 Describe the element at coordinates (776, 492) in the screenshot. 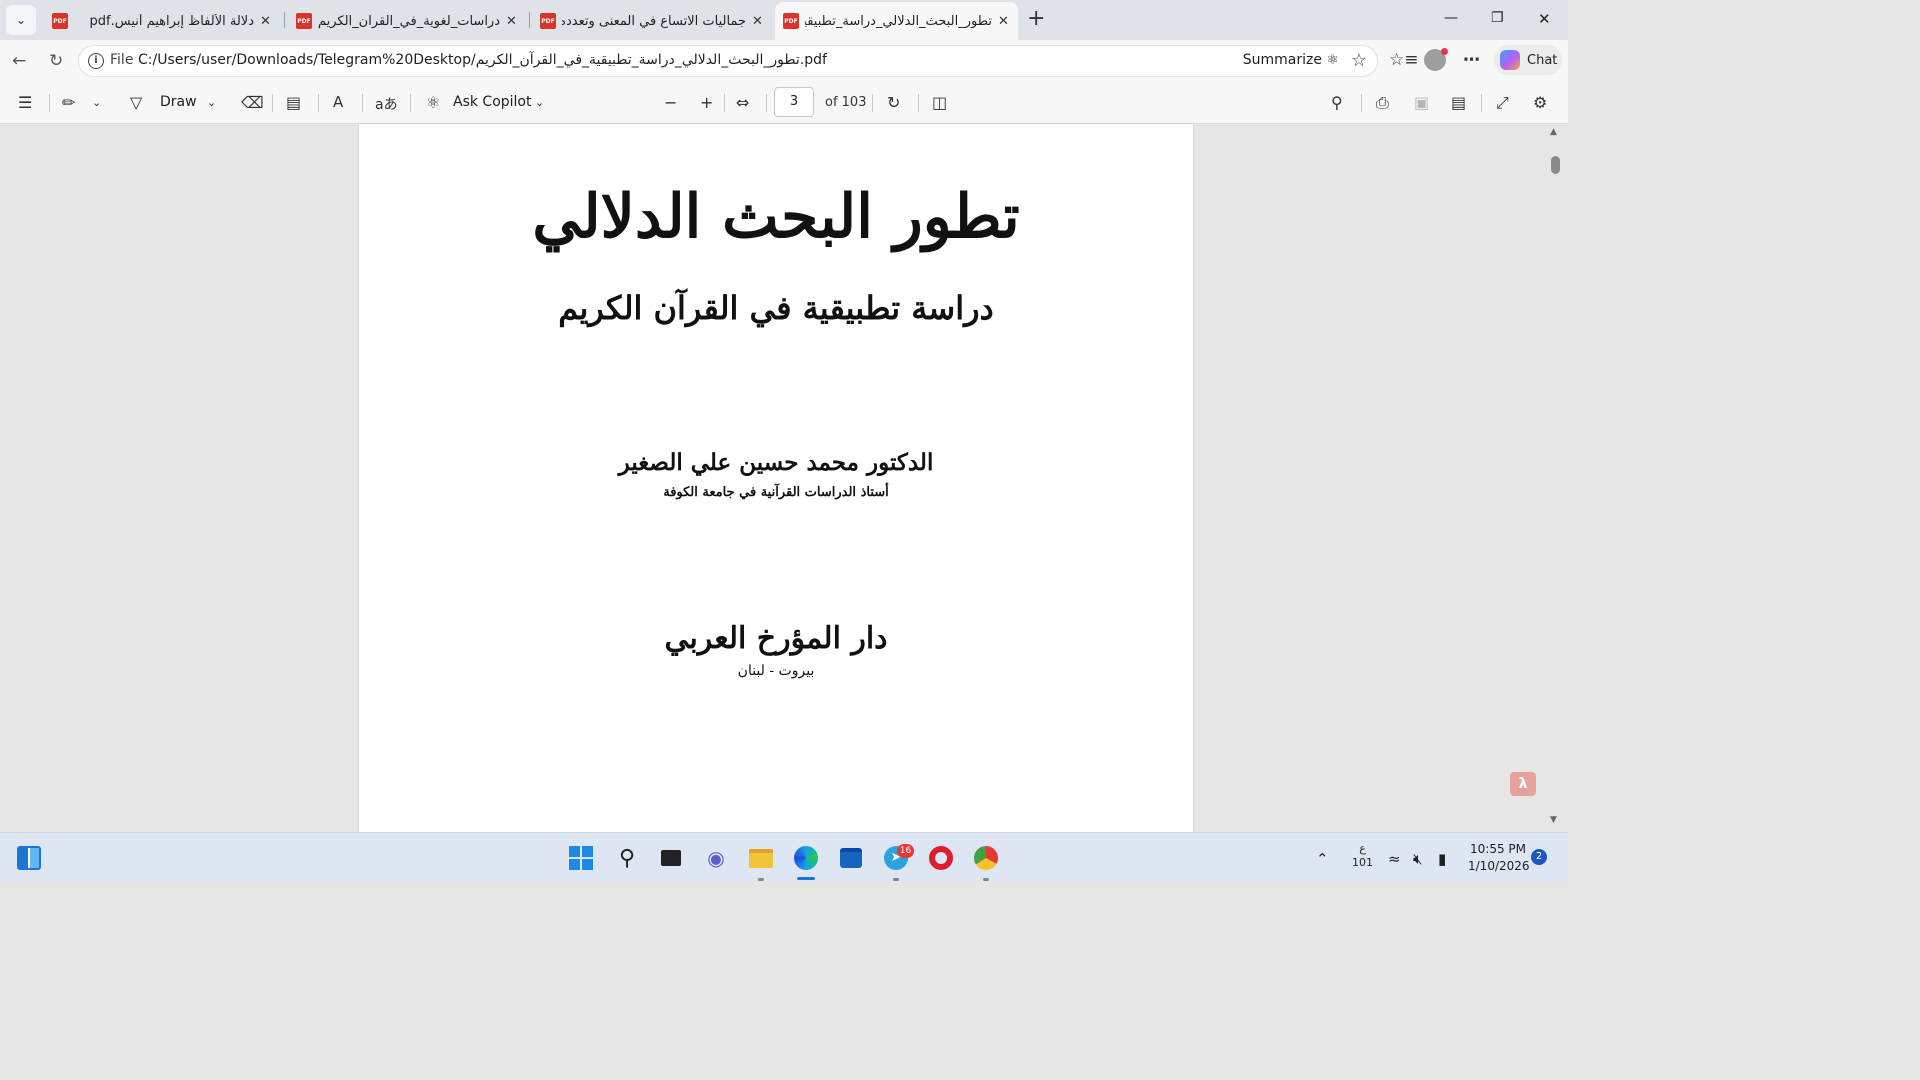

I see `author-role: أستاذ الدراسات القرآنية في جامعة الكوفة` at that location.